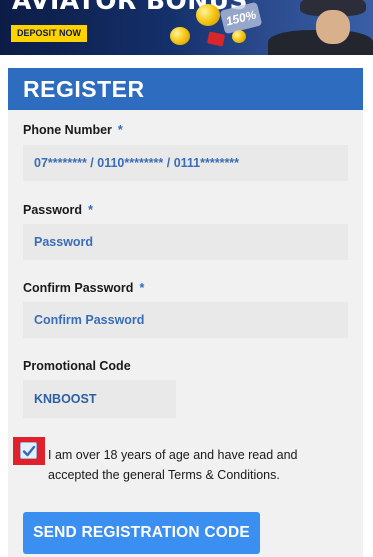 This screenshot has height=557, width=373. I want to click on send-registration-code-button: SEND REGISTRATION CODE, so click(141, 533).